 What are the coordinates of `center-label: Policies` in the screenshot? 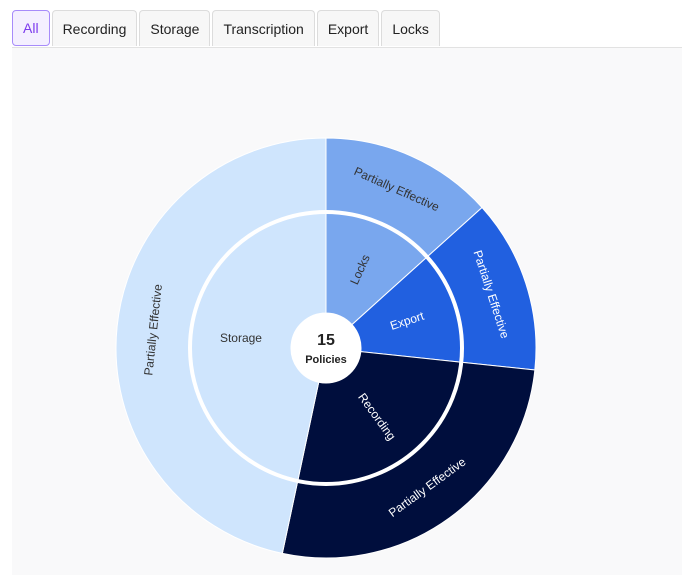 It's located at (326, 360).